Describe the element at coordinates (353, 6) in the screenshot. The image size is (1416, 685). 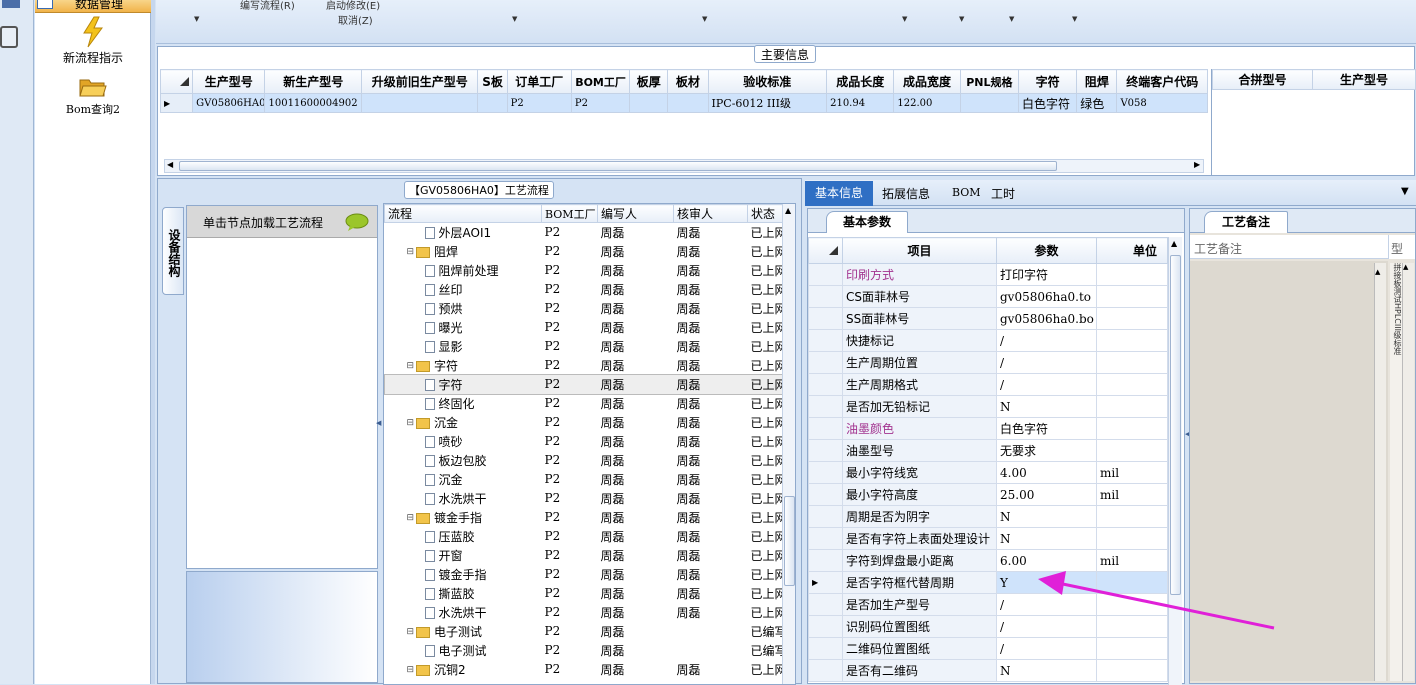
I see `start-modify-button: 启动修改(E)` at that location.